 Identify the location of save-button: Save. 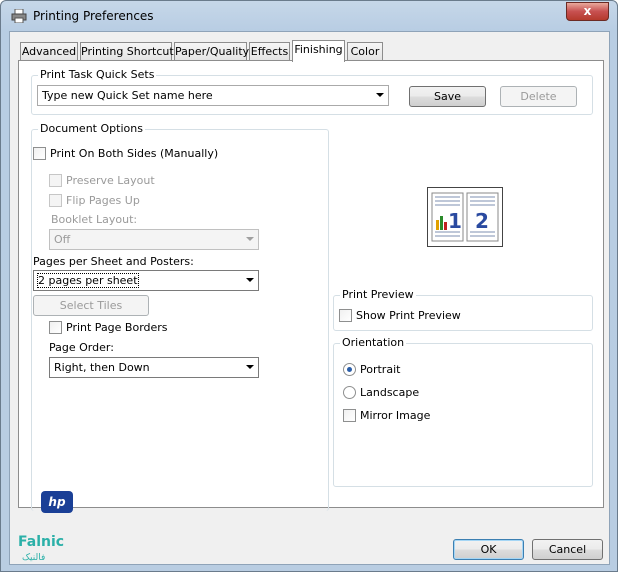
(447, 96).